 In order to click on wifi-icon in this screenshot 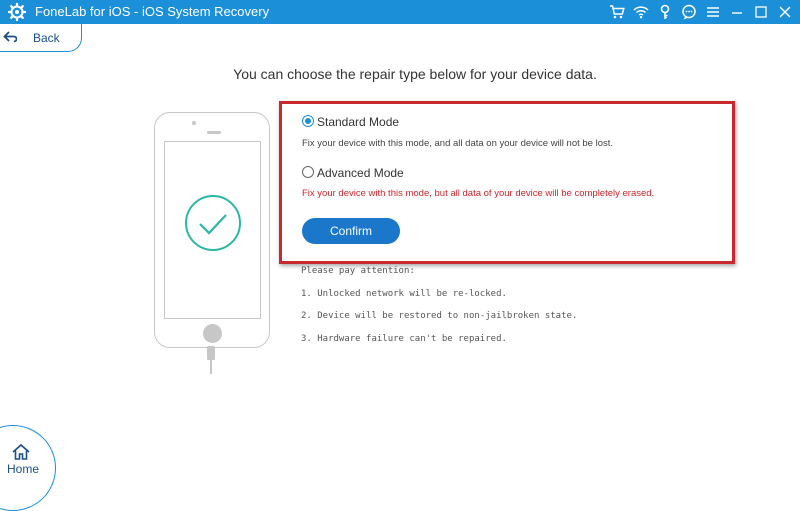, I will do `click(641, 12)`.